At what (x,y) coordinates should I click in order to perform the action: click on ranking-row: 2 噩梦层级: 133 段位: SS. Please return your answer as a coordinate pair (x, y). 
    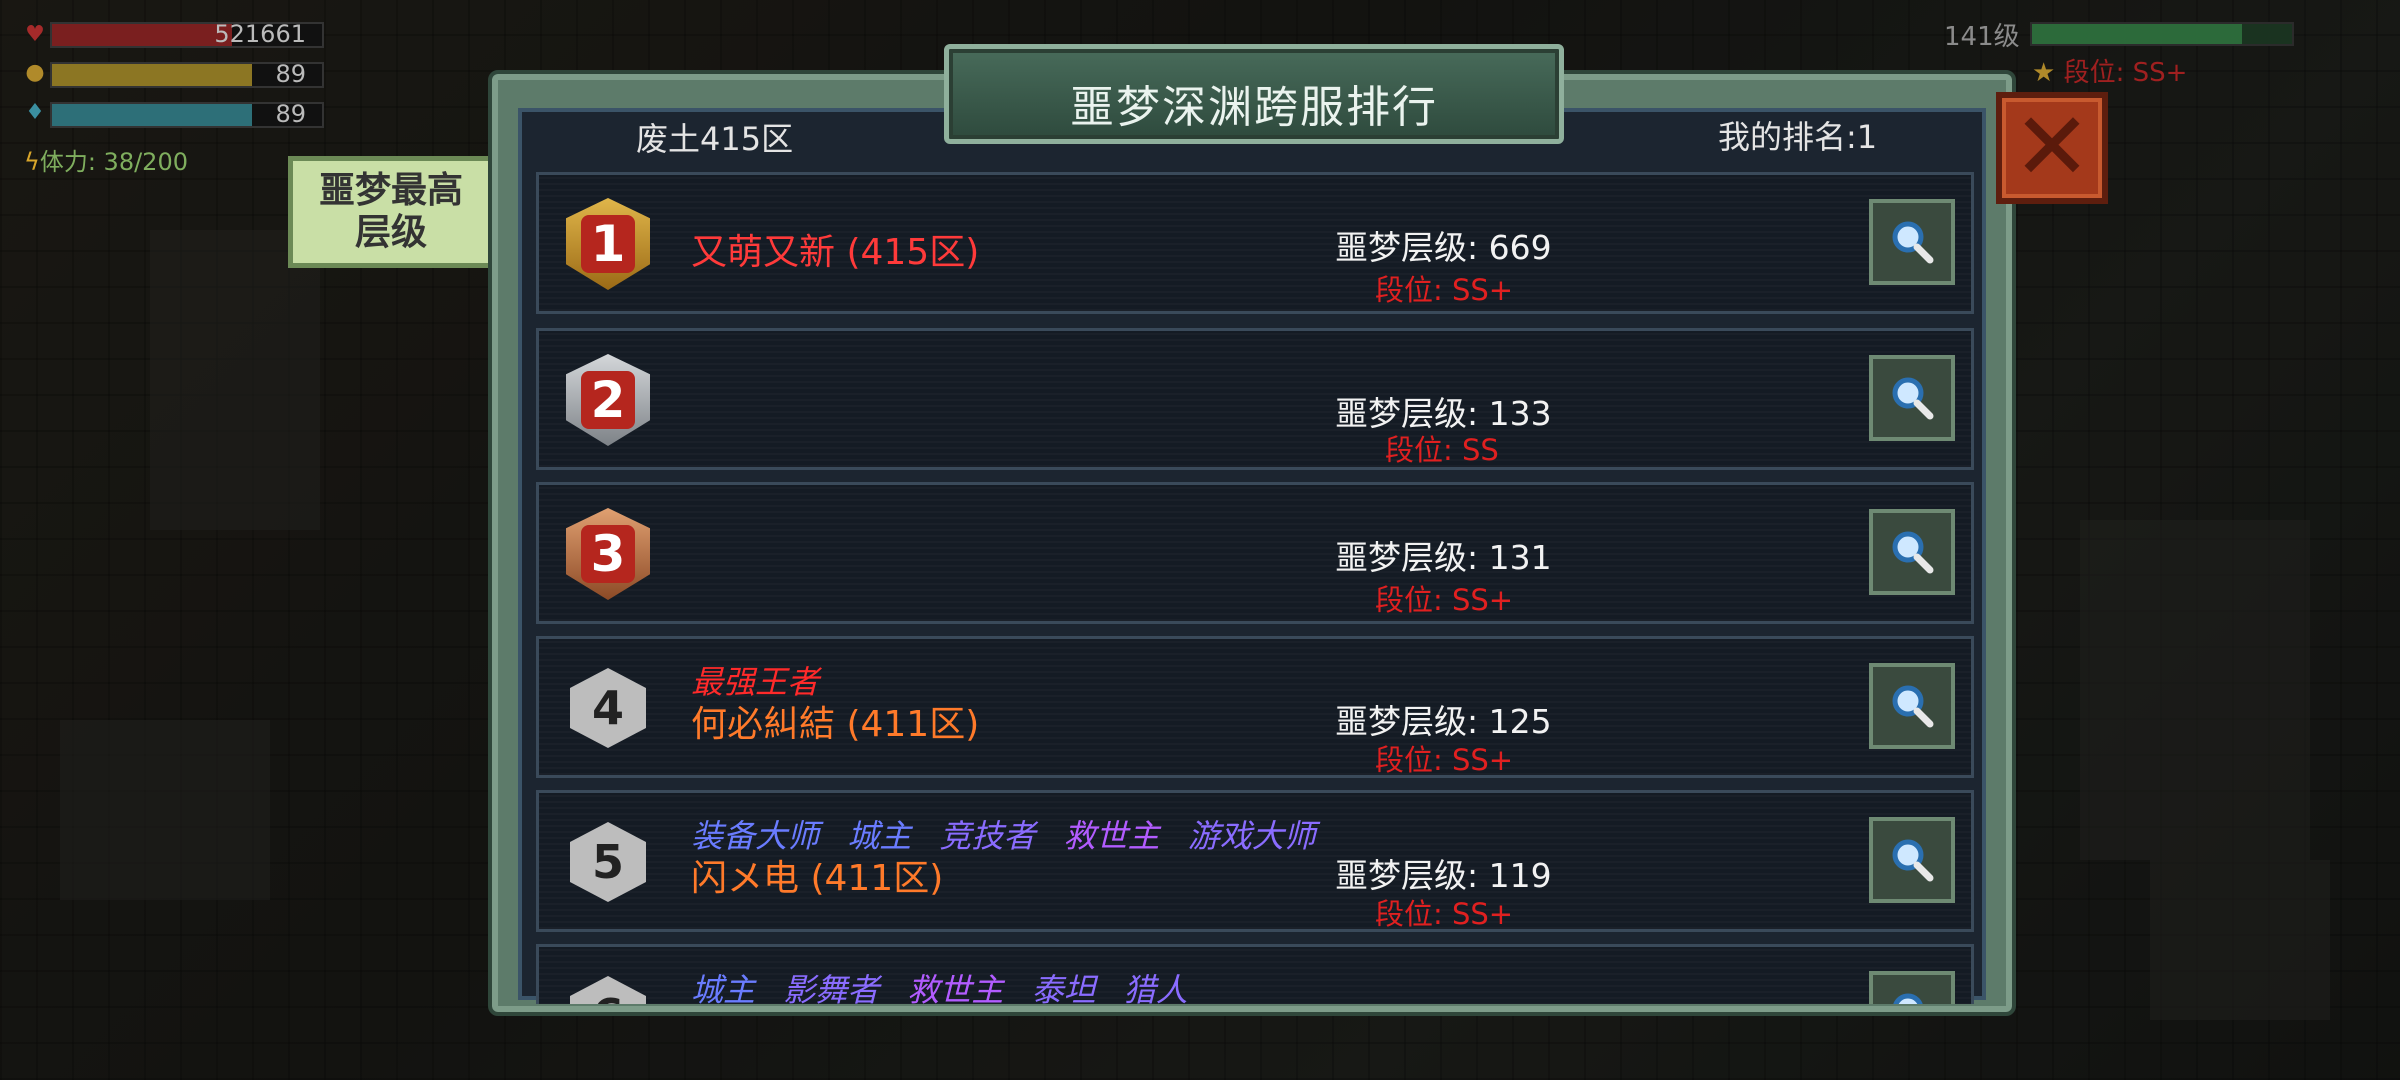
    Looking at the image, I should click on (1255, 399).